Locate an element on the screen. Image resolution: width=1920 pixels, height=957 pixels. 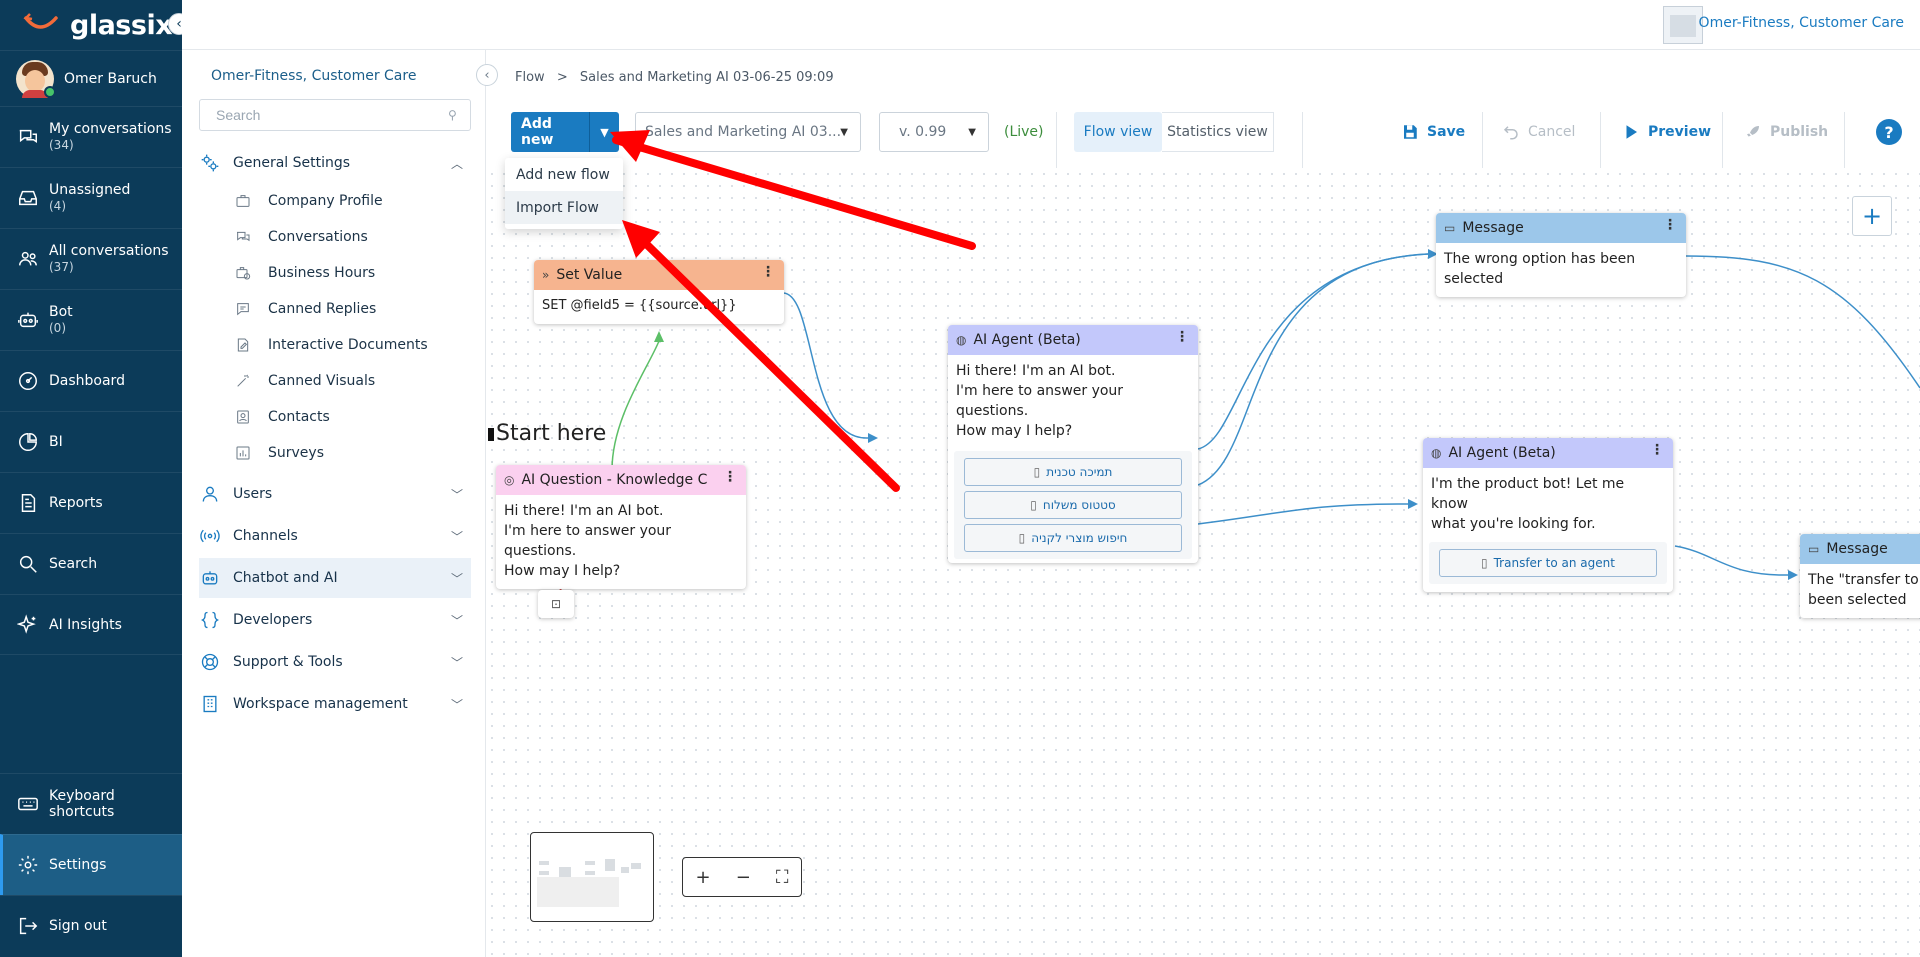
settings-item-company-profile: Company Profile is located at coordinates (308, 201).